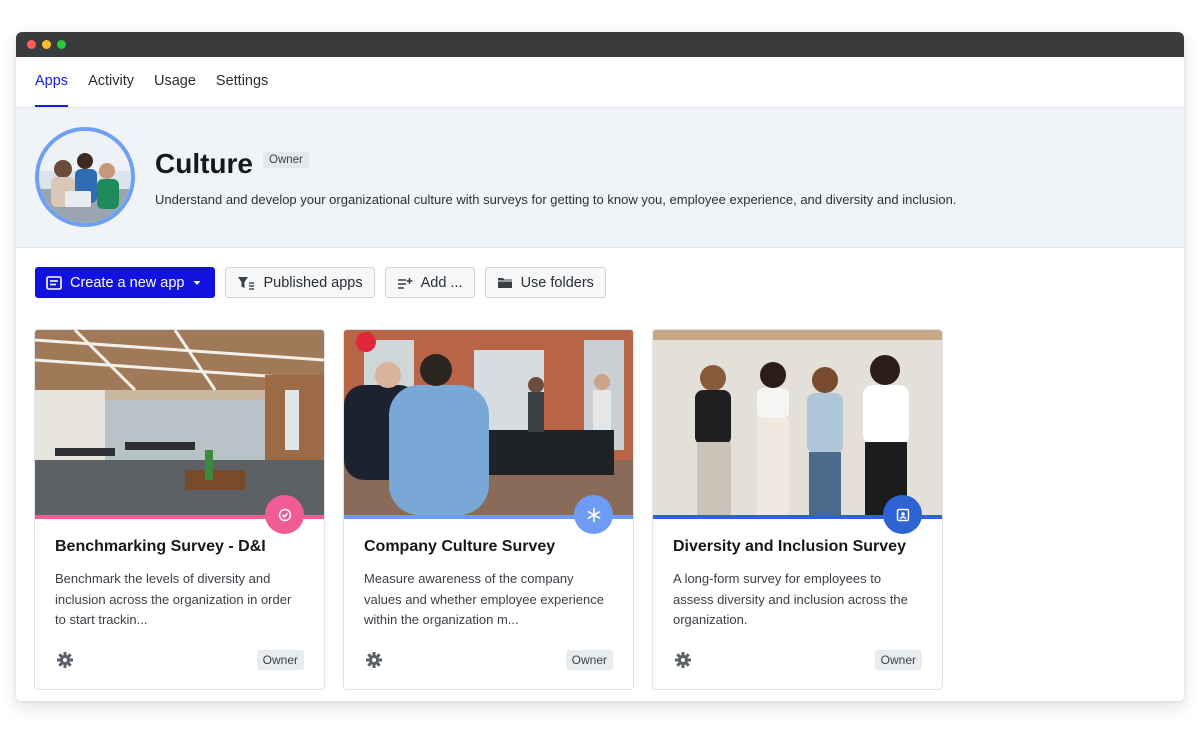 Image resolution: width=1200 pixels, height=733 pixels. I want to click on close-window-button, so click(31, 44).